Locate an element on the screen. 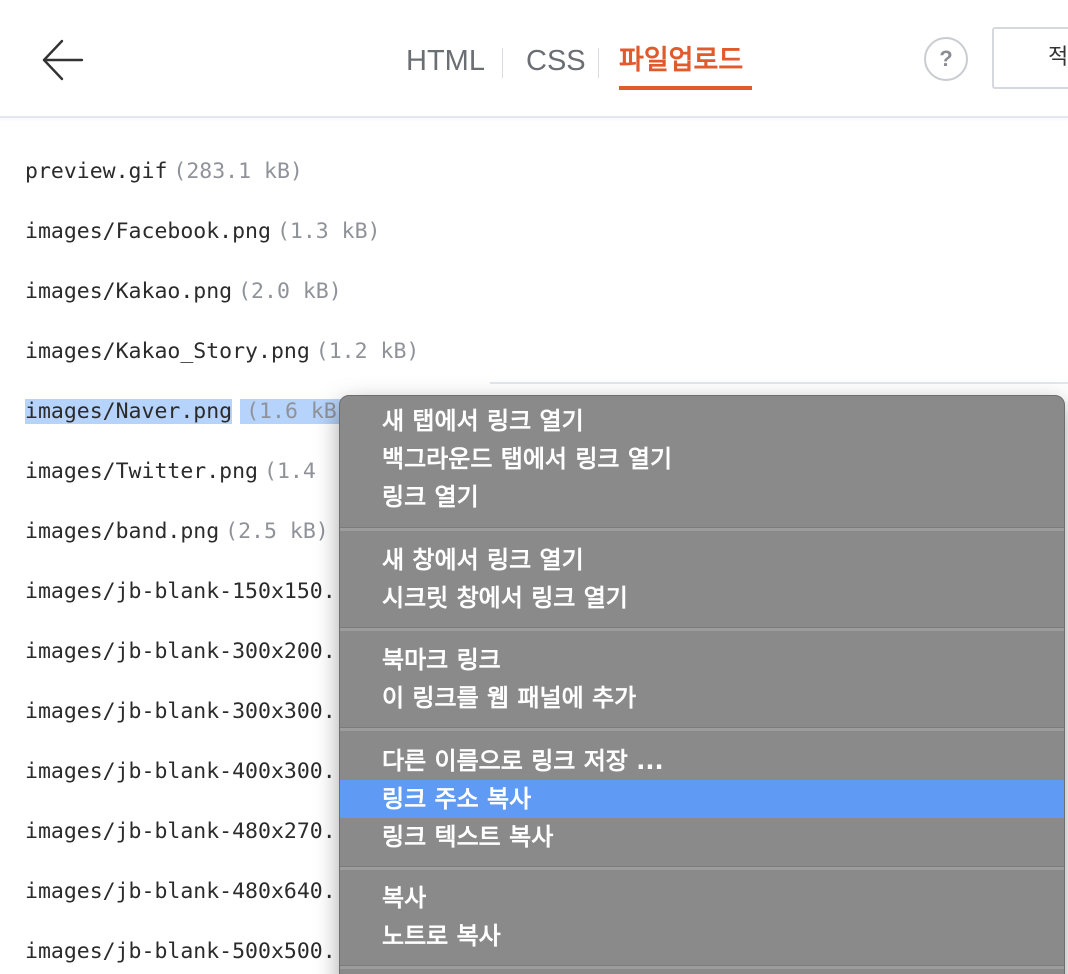 The image size is (1068, 974). file-list-item: images/Kakao_Story.png (1.2 kB) is located at coordinates (534, 352).